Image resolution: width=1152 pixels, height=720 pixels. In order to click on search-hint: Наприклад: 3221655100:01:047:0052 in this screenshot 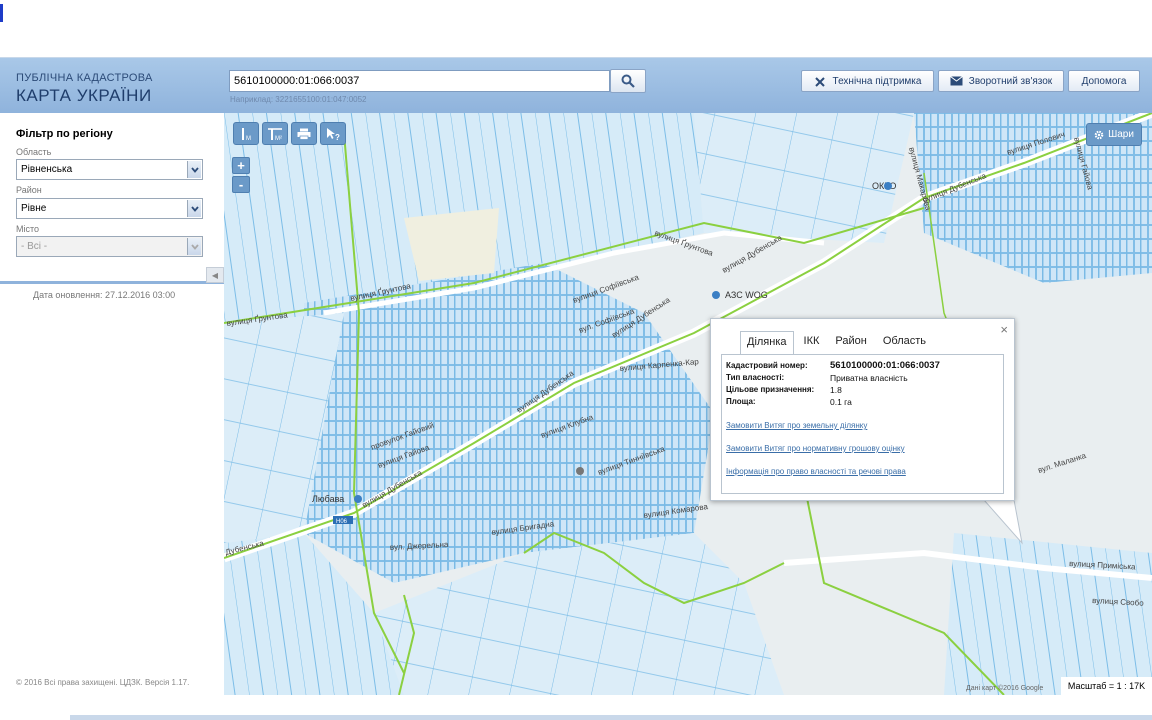, I will do `click(298, 99)`.